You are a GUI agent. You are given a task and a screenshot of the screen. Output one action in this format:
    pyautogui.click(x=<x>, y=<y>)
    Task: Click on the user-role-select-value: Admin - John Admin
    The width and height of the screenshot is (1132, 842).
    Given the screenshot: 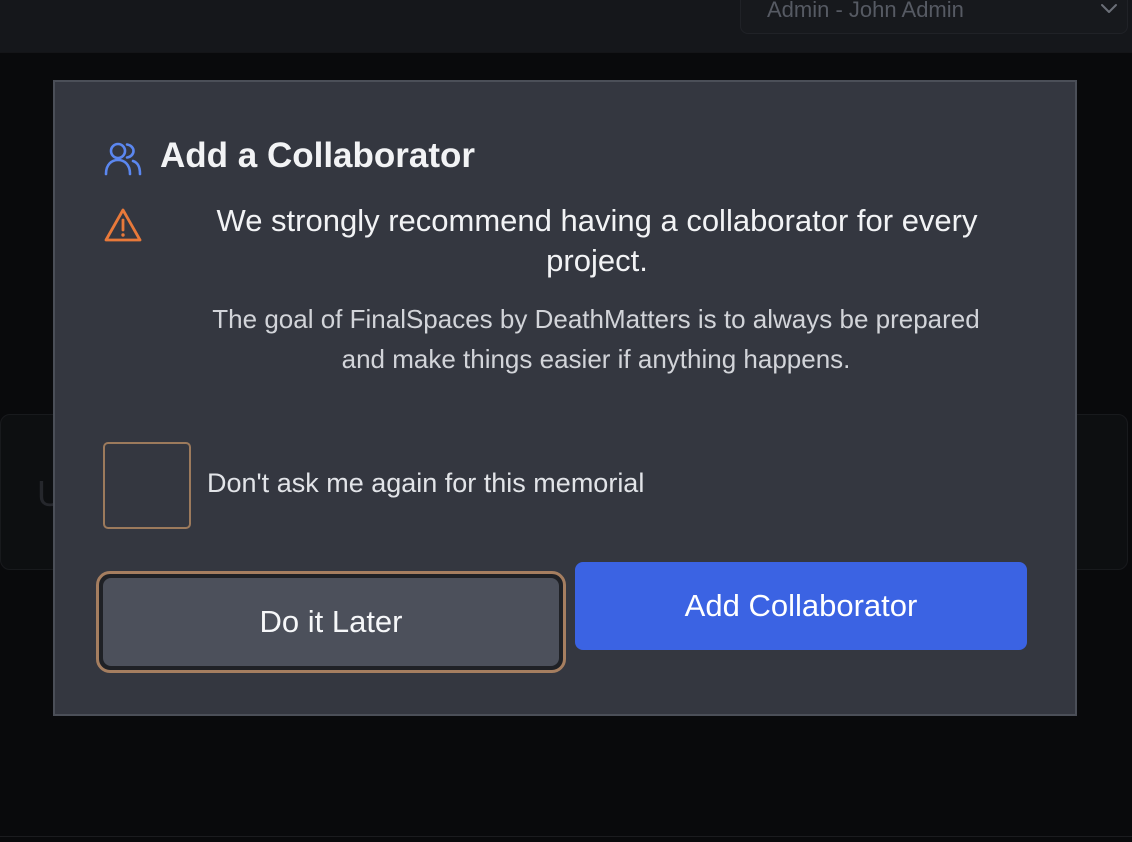 What is the action you would take?
    pyautogui.click(x=865, y=11)
    